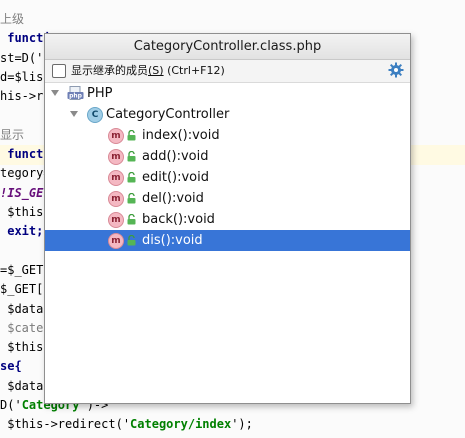 The image size is (465, 438). I want to click on code-line: !IS_GE, so click(21, 193).